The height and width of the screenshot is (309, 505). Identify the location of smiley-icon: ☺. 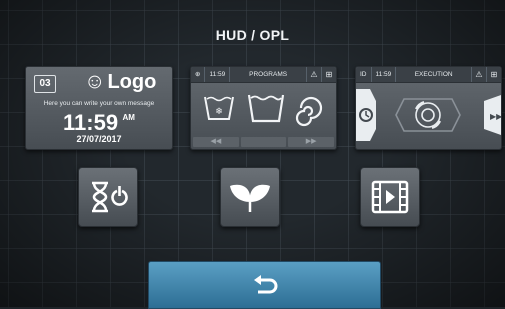
(95, 81).